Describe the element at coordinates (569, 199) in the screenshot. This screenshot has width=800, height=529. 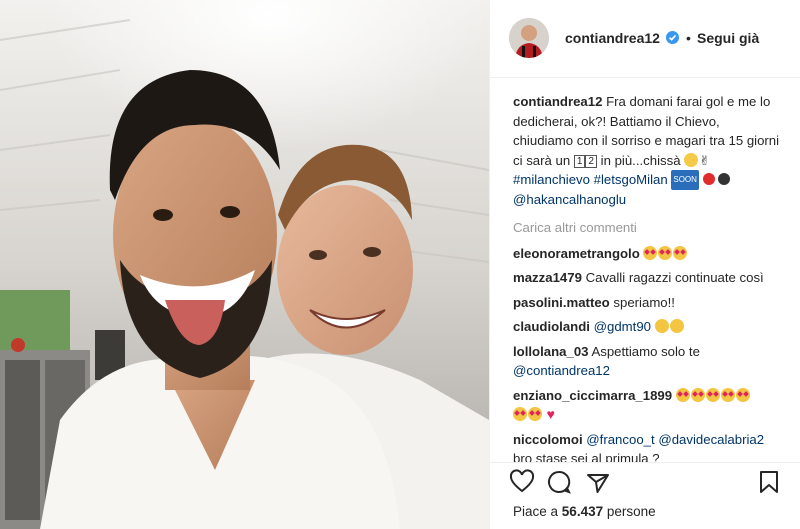
I see `caption-mention: @hakancalhanoglu` at that location.